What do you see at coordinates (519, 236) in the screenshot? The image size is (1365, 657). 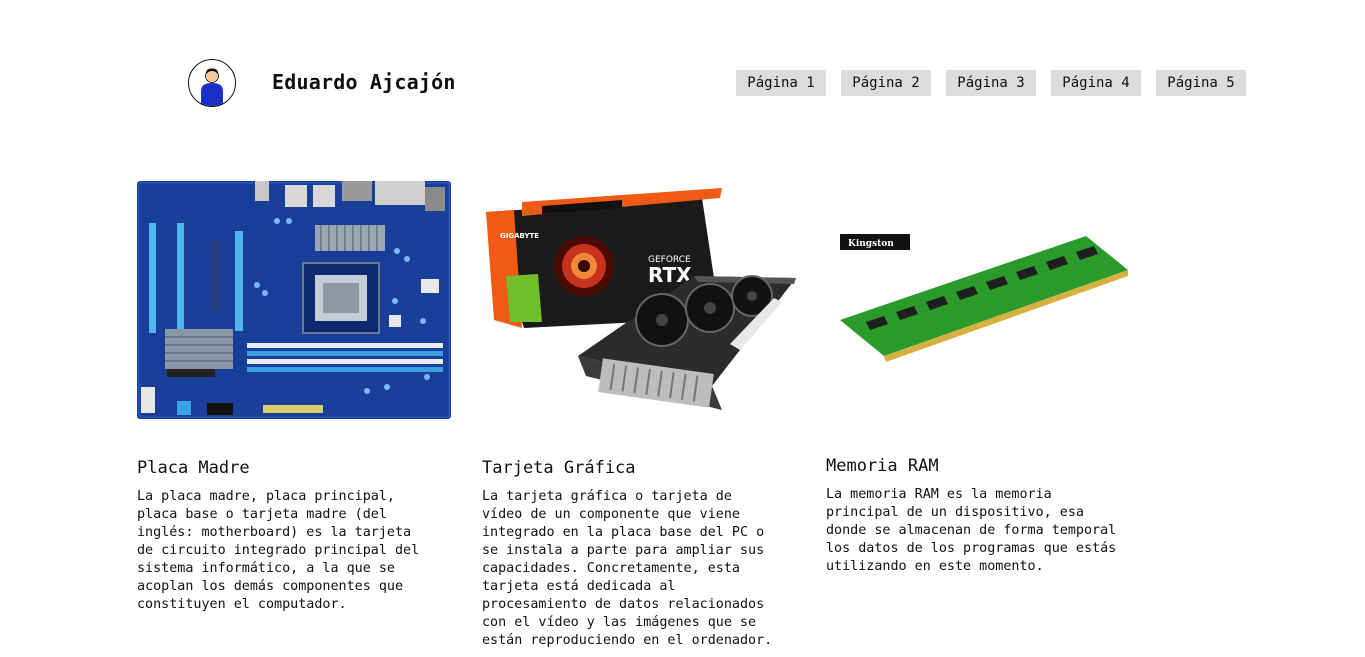 I see `gpu-box-brand: GIGABYTE` at bounding box center [519, 236].